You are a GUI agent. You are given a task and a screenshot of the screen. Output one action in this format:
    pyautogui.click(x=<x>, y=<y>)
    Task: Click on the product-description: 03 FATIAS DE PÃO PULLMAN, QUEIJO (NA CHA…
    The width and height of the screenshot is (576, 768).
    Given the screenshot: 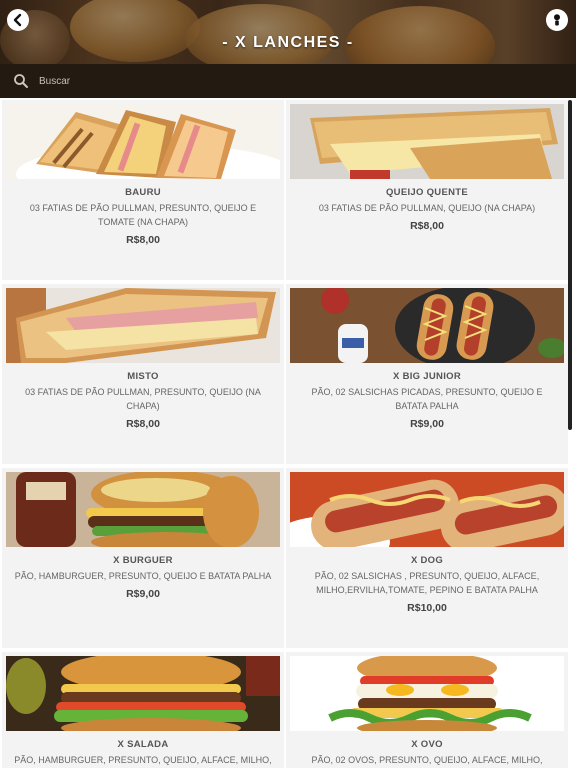 What is the action you would take?
    pyautogui.click(x=427, y=208)
    